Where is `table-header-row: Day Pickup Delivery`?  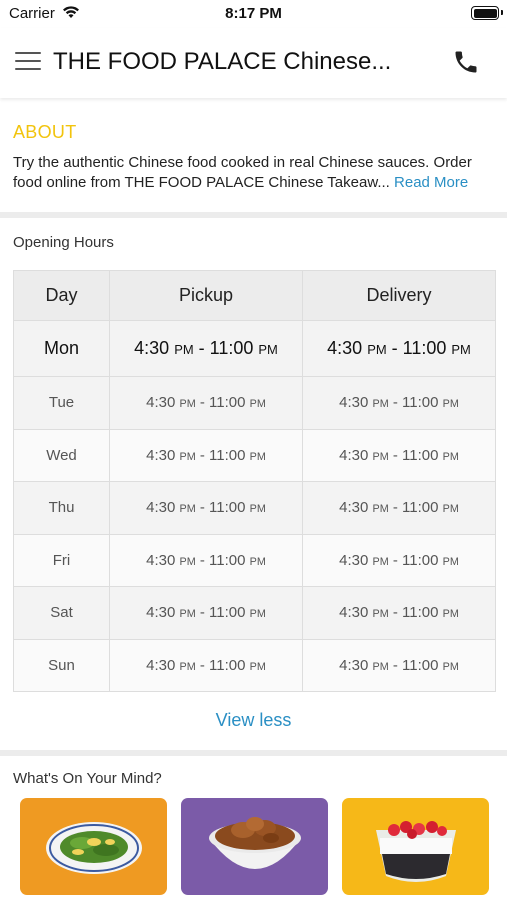 table-header-row: Day Pickup Delivery is located at coordinates (254, 295).